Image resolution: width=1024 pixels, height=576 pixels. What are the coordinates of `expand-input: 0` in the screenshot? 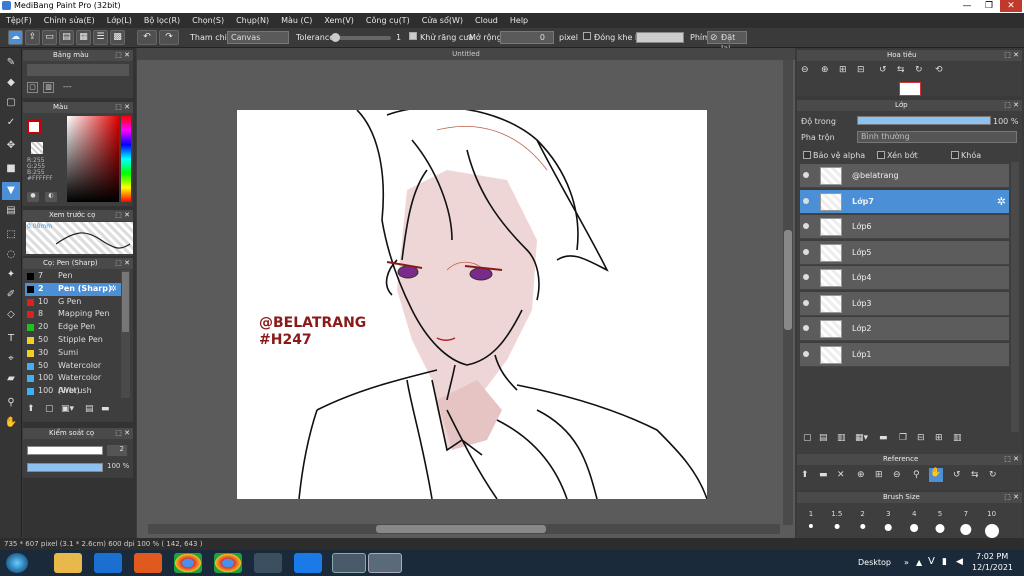 It's located at (527, 37).